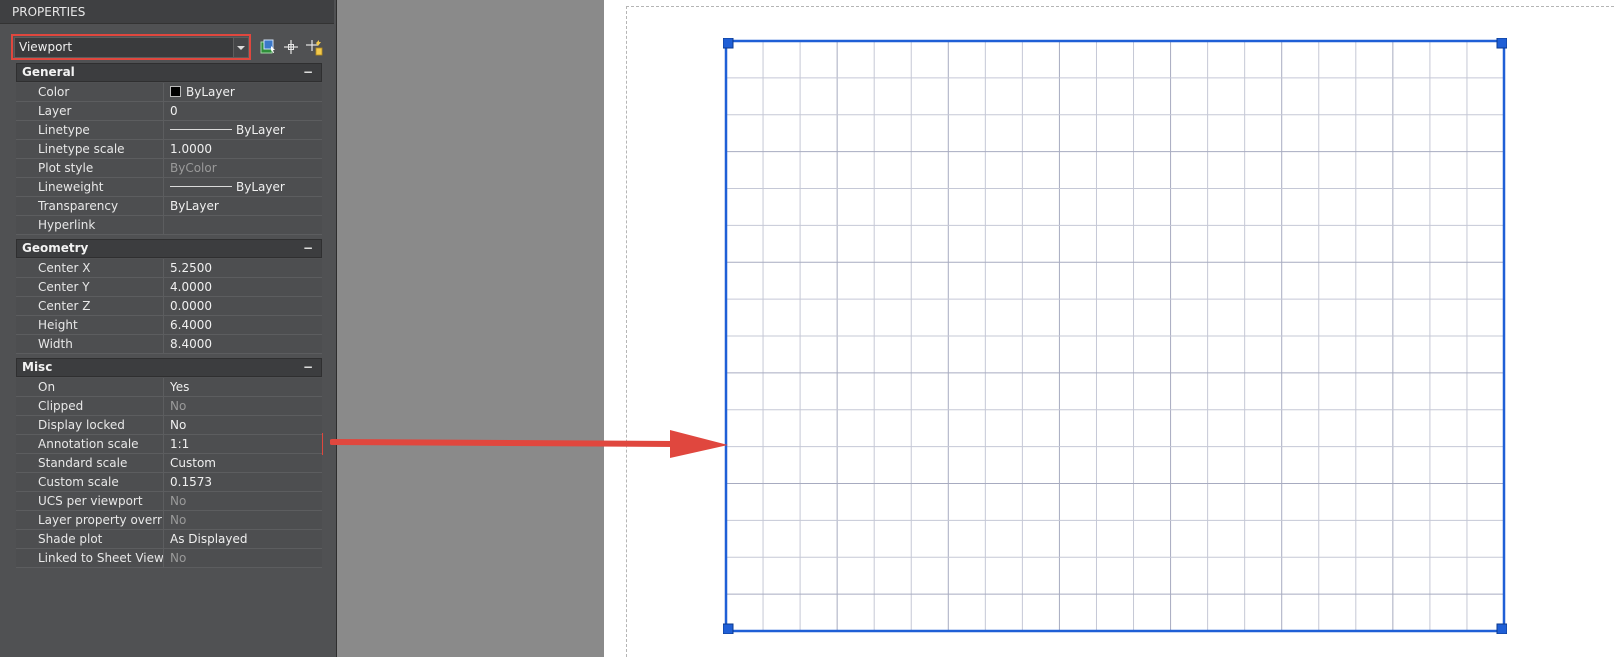 The width and height of the screenshot is (1614, 657). What do you see at coordinates (1501, 43) in the screenshot?
I see `grip-handle-top-right` at bounding box center [1501, 43].